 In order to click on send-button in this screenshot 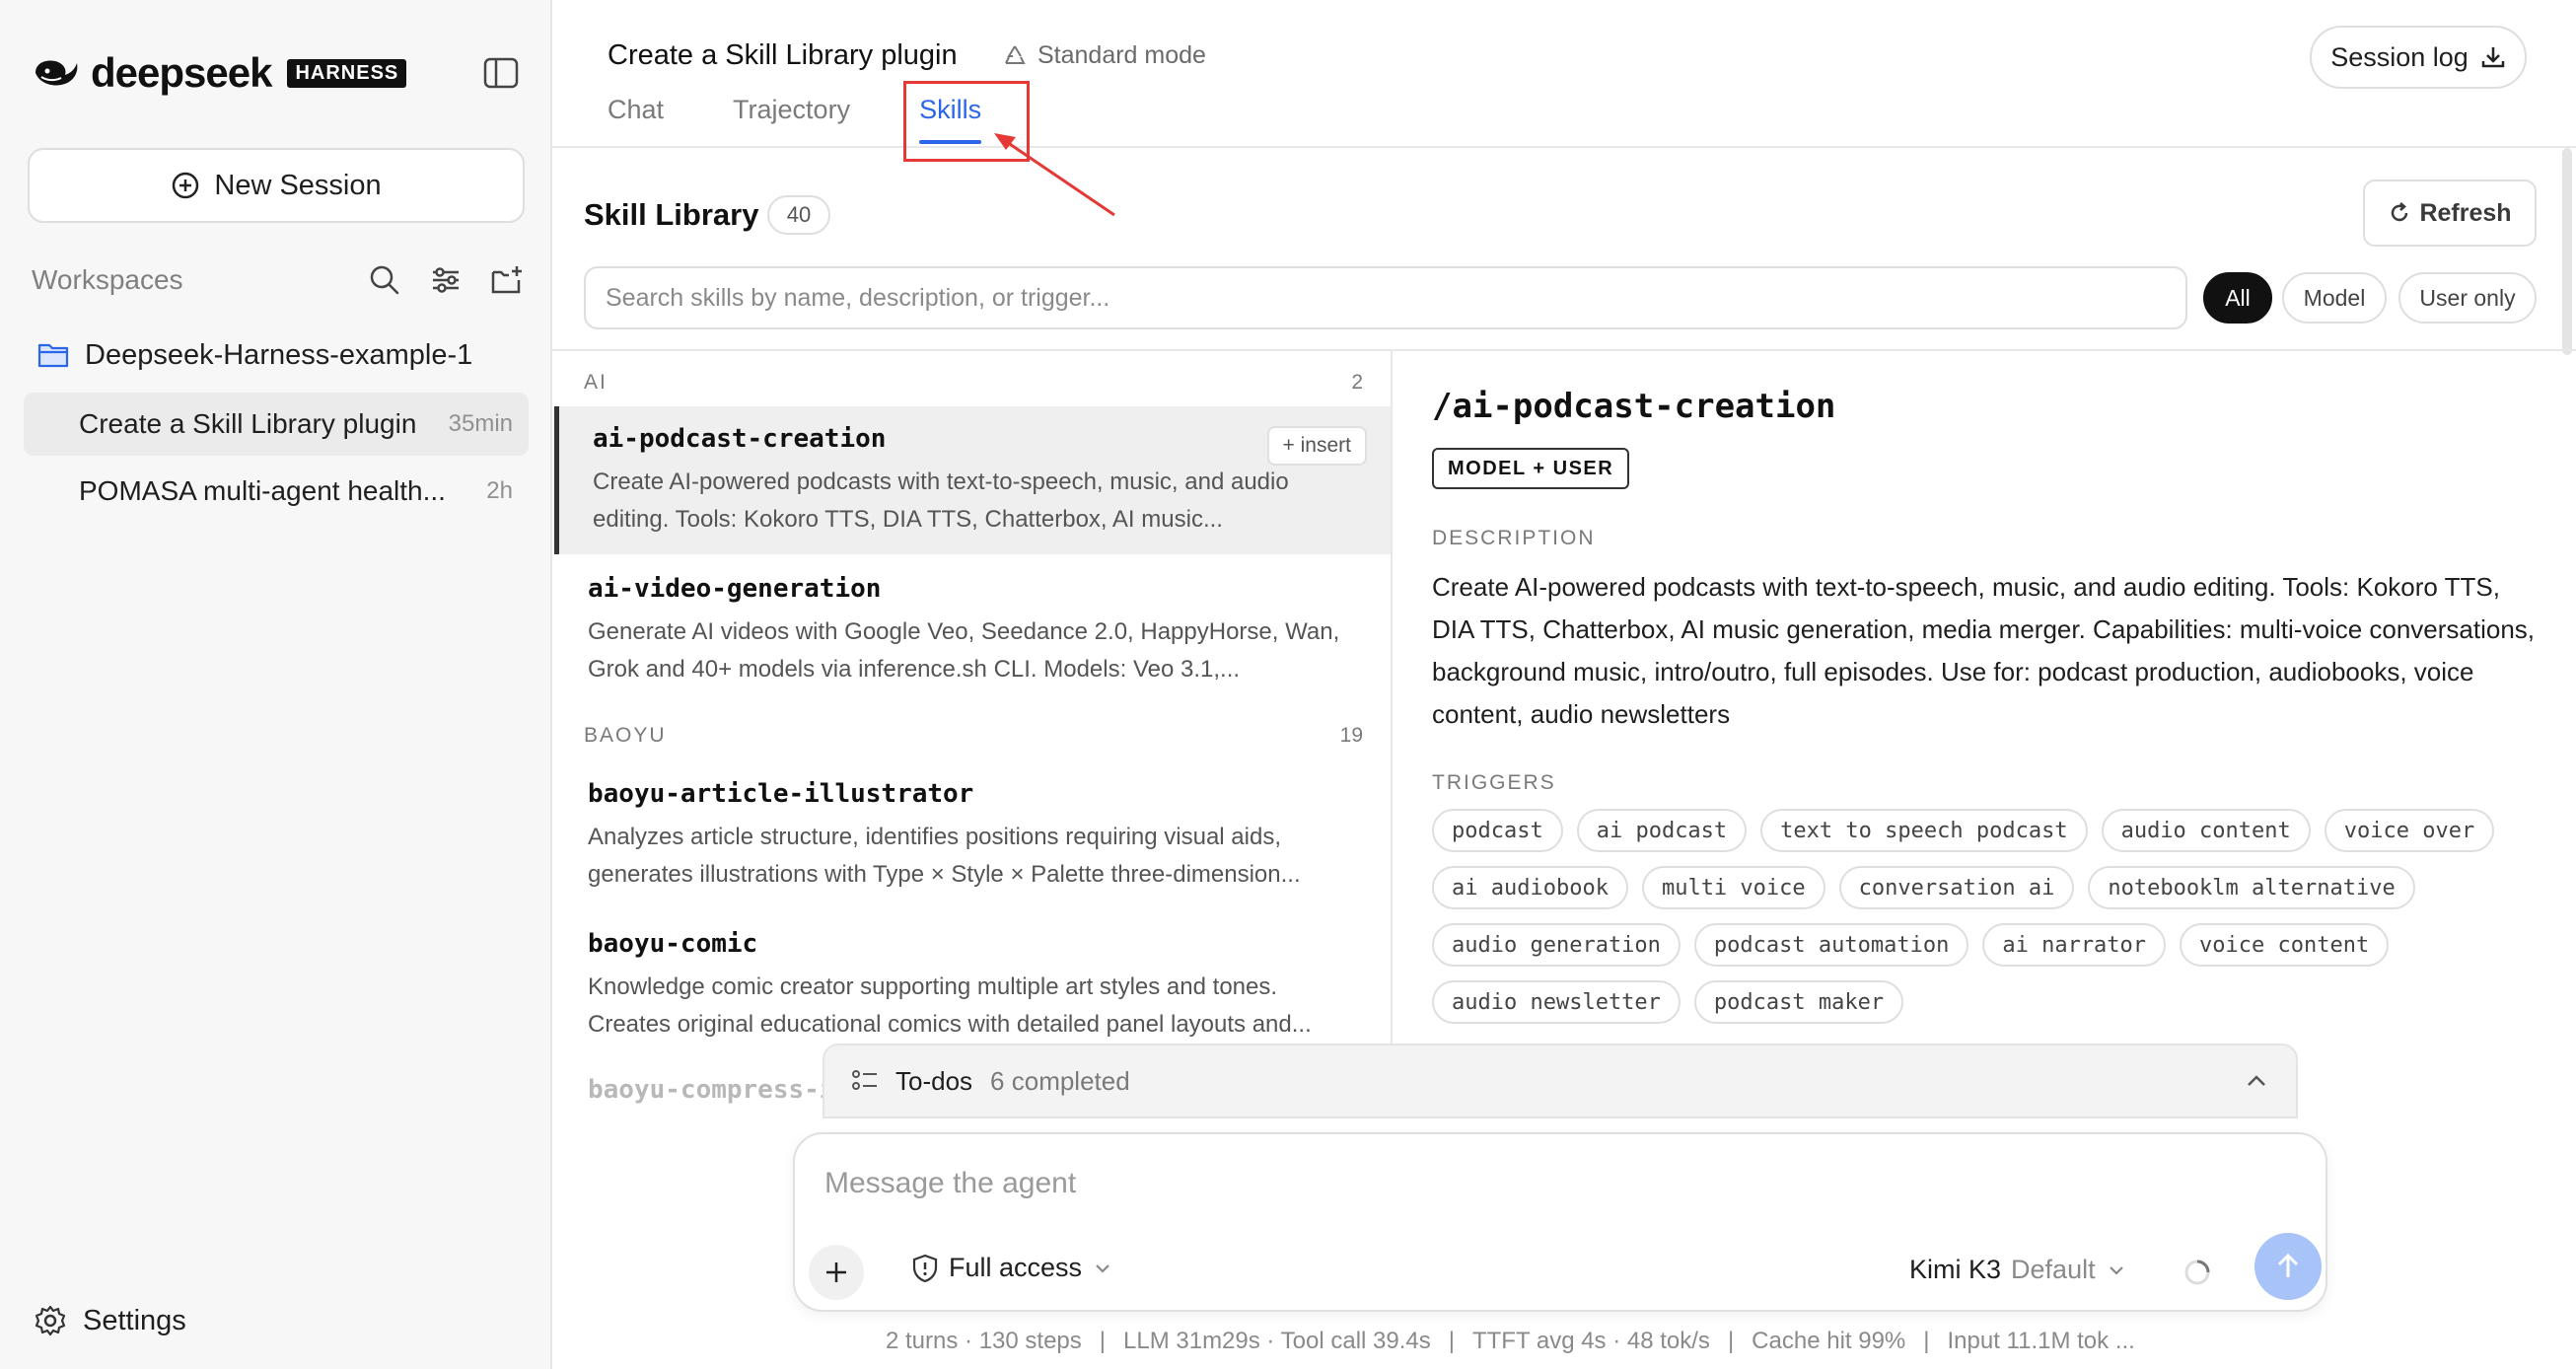, I will do `click(2288, 1266)`.